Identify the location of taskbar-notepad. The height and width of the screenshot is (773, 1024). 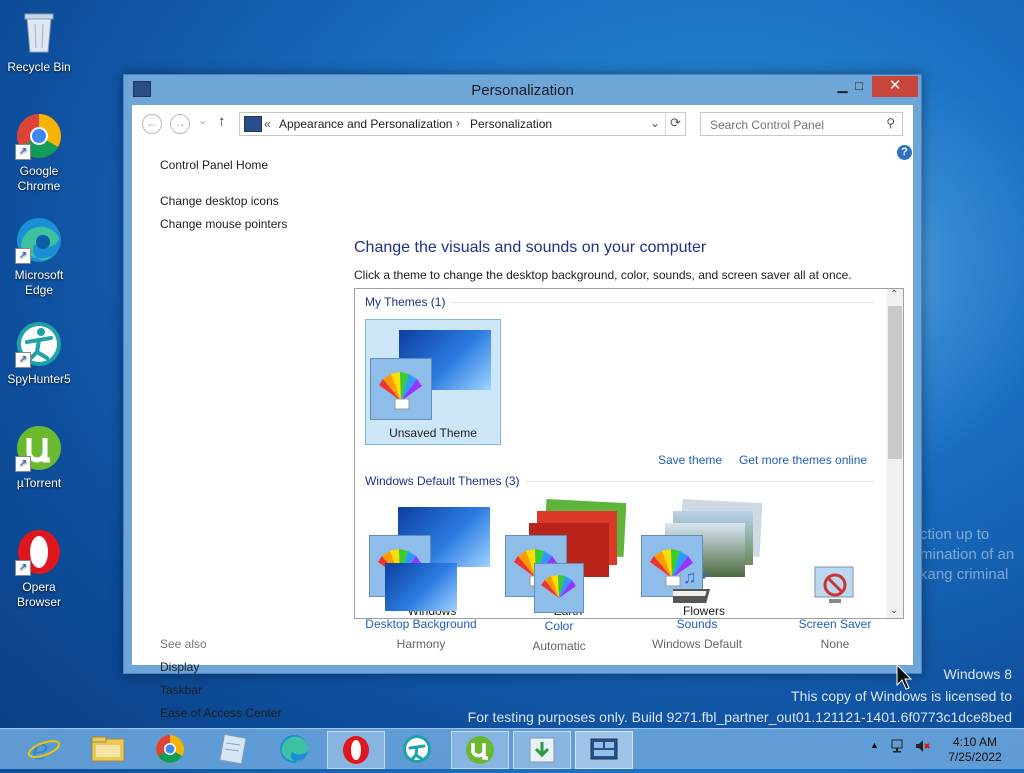
(232, 749).